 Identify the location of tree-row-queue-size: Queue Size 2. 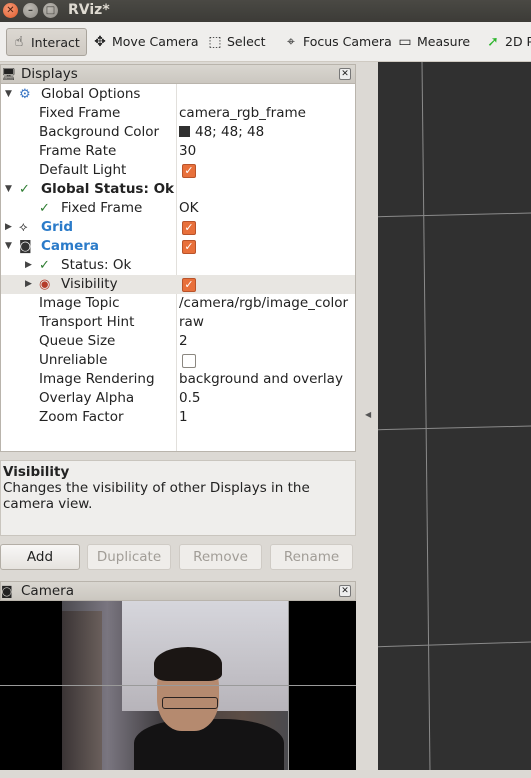
(178, 341).